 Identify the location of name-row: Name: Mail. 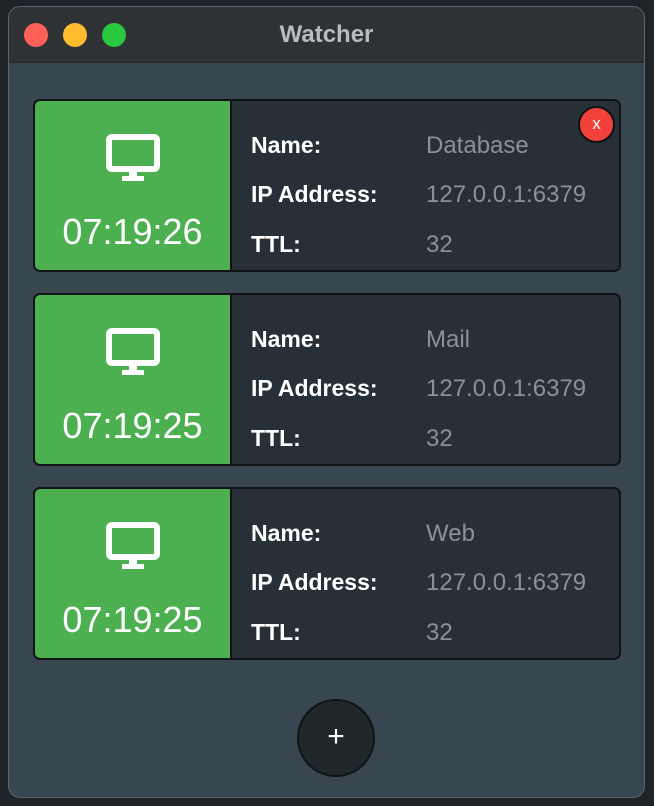
(431, 341).